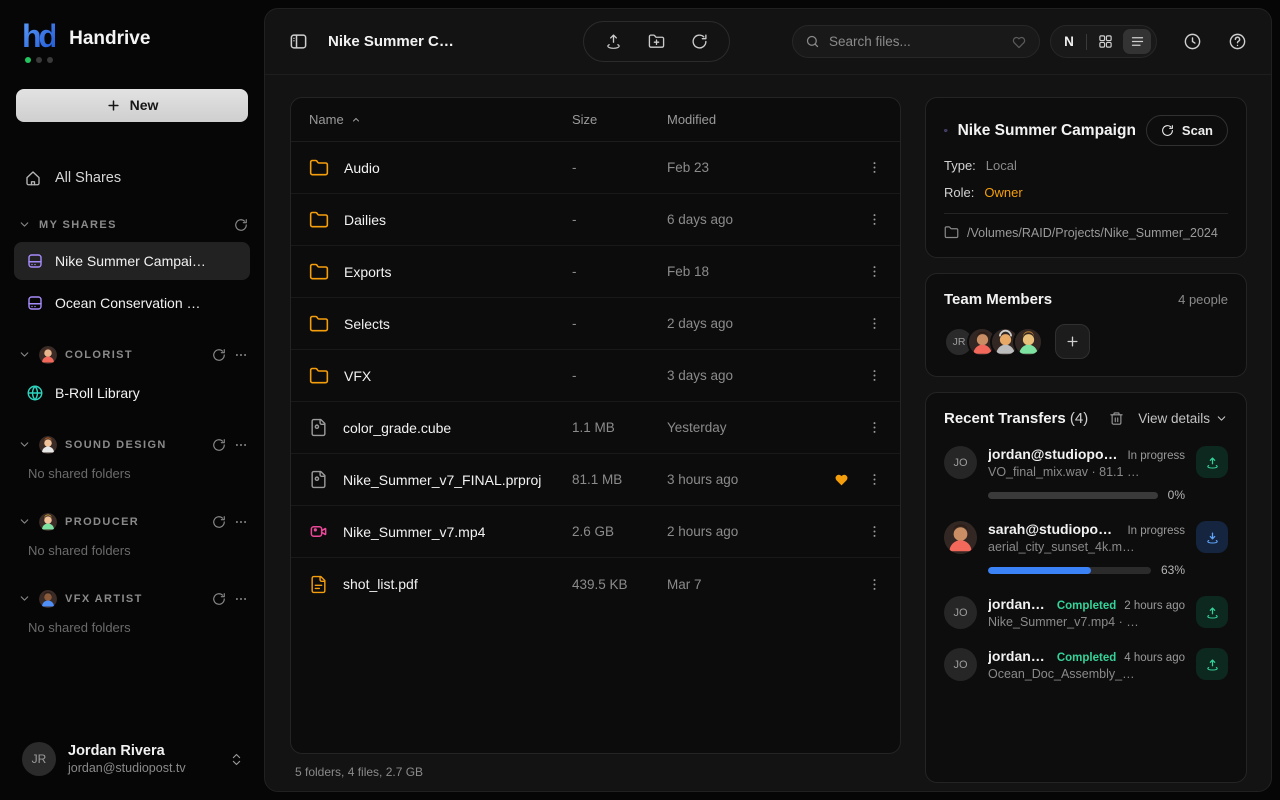 The height and width of the screenshot is (800, 1280). Describe the element at coordinates (1192, 41) in the screenshot. I see `activity-history-button` at that location.